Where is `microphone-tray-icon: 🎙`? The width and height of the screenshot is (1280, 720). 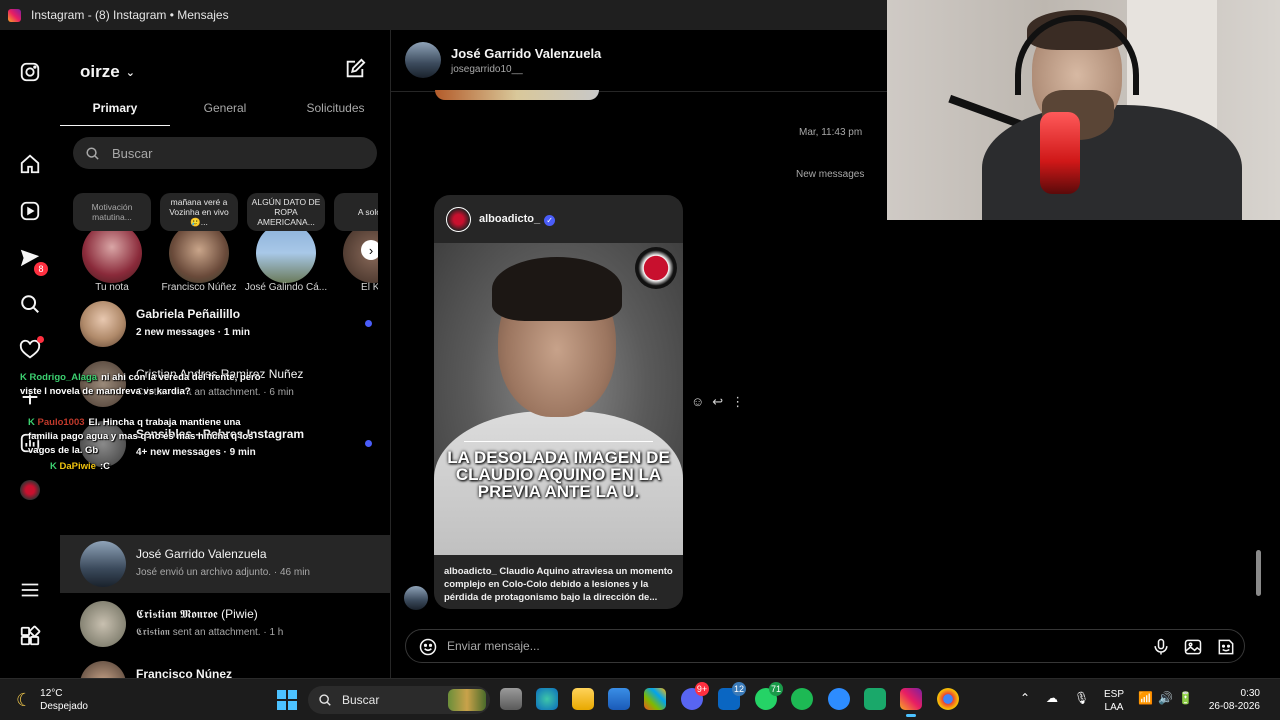
microphone-tray-icon: 🎙 is located at coordinates (1081, 698).